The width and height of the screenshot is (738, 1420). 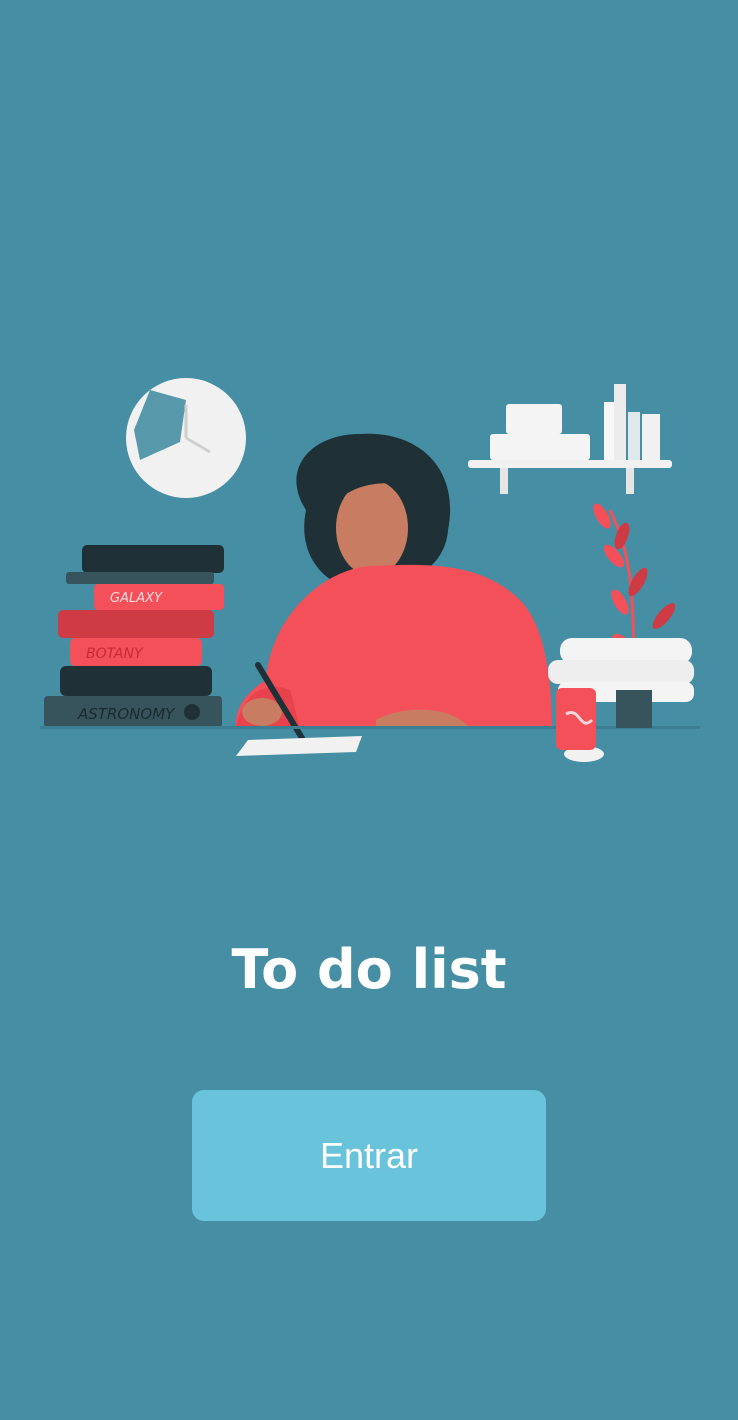 I want to click on book-stack-icon: GALAXY BOTANY ASTRONOMY, so click(x=134, y=636).